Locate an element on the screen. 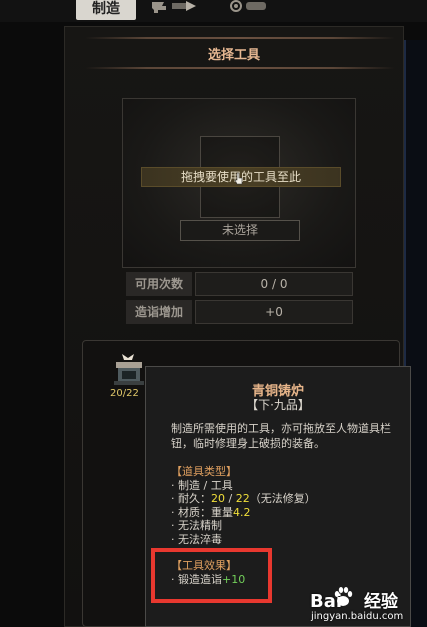  mastery-gain-label: 造诣增加 is located at coordinates (159, 312).